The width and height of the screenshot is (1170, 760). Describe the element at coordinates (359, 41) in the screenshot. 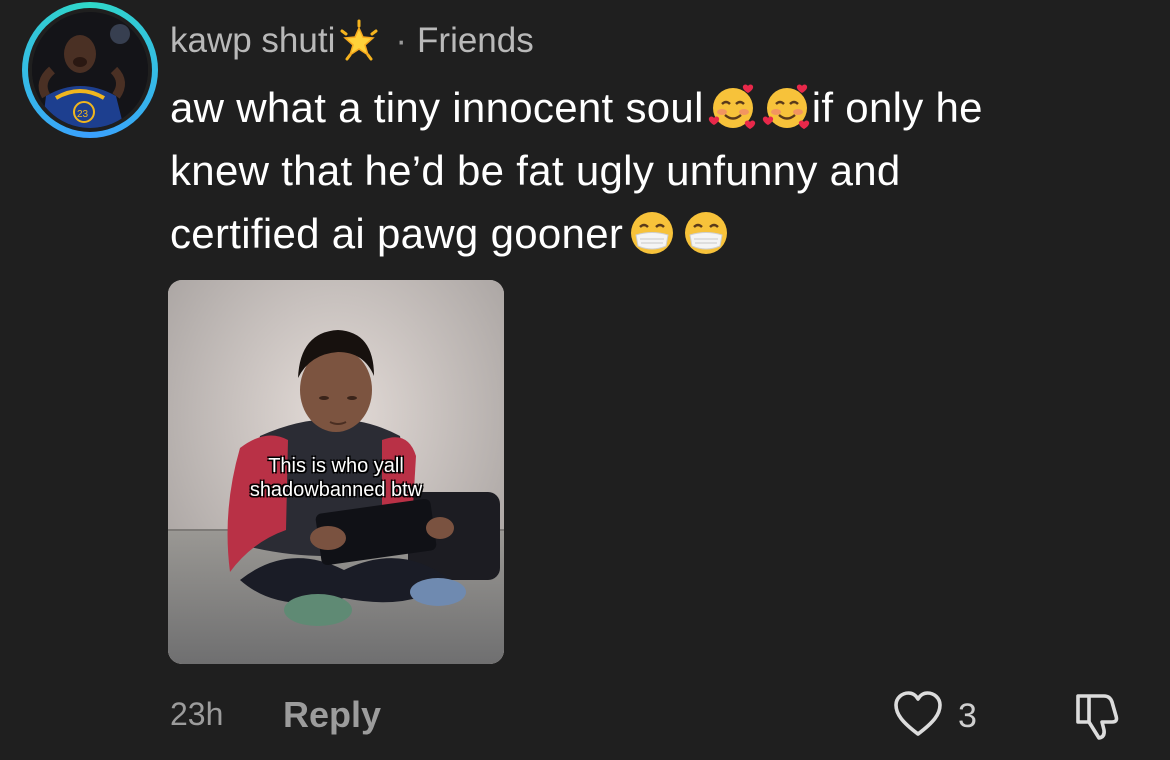

I see `glowing-star-icon` at that location.